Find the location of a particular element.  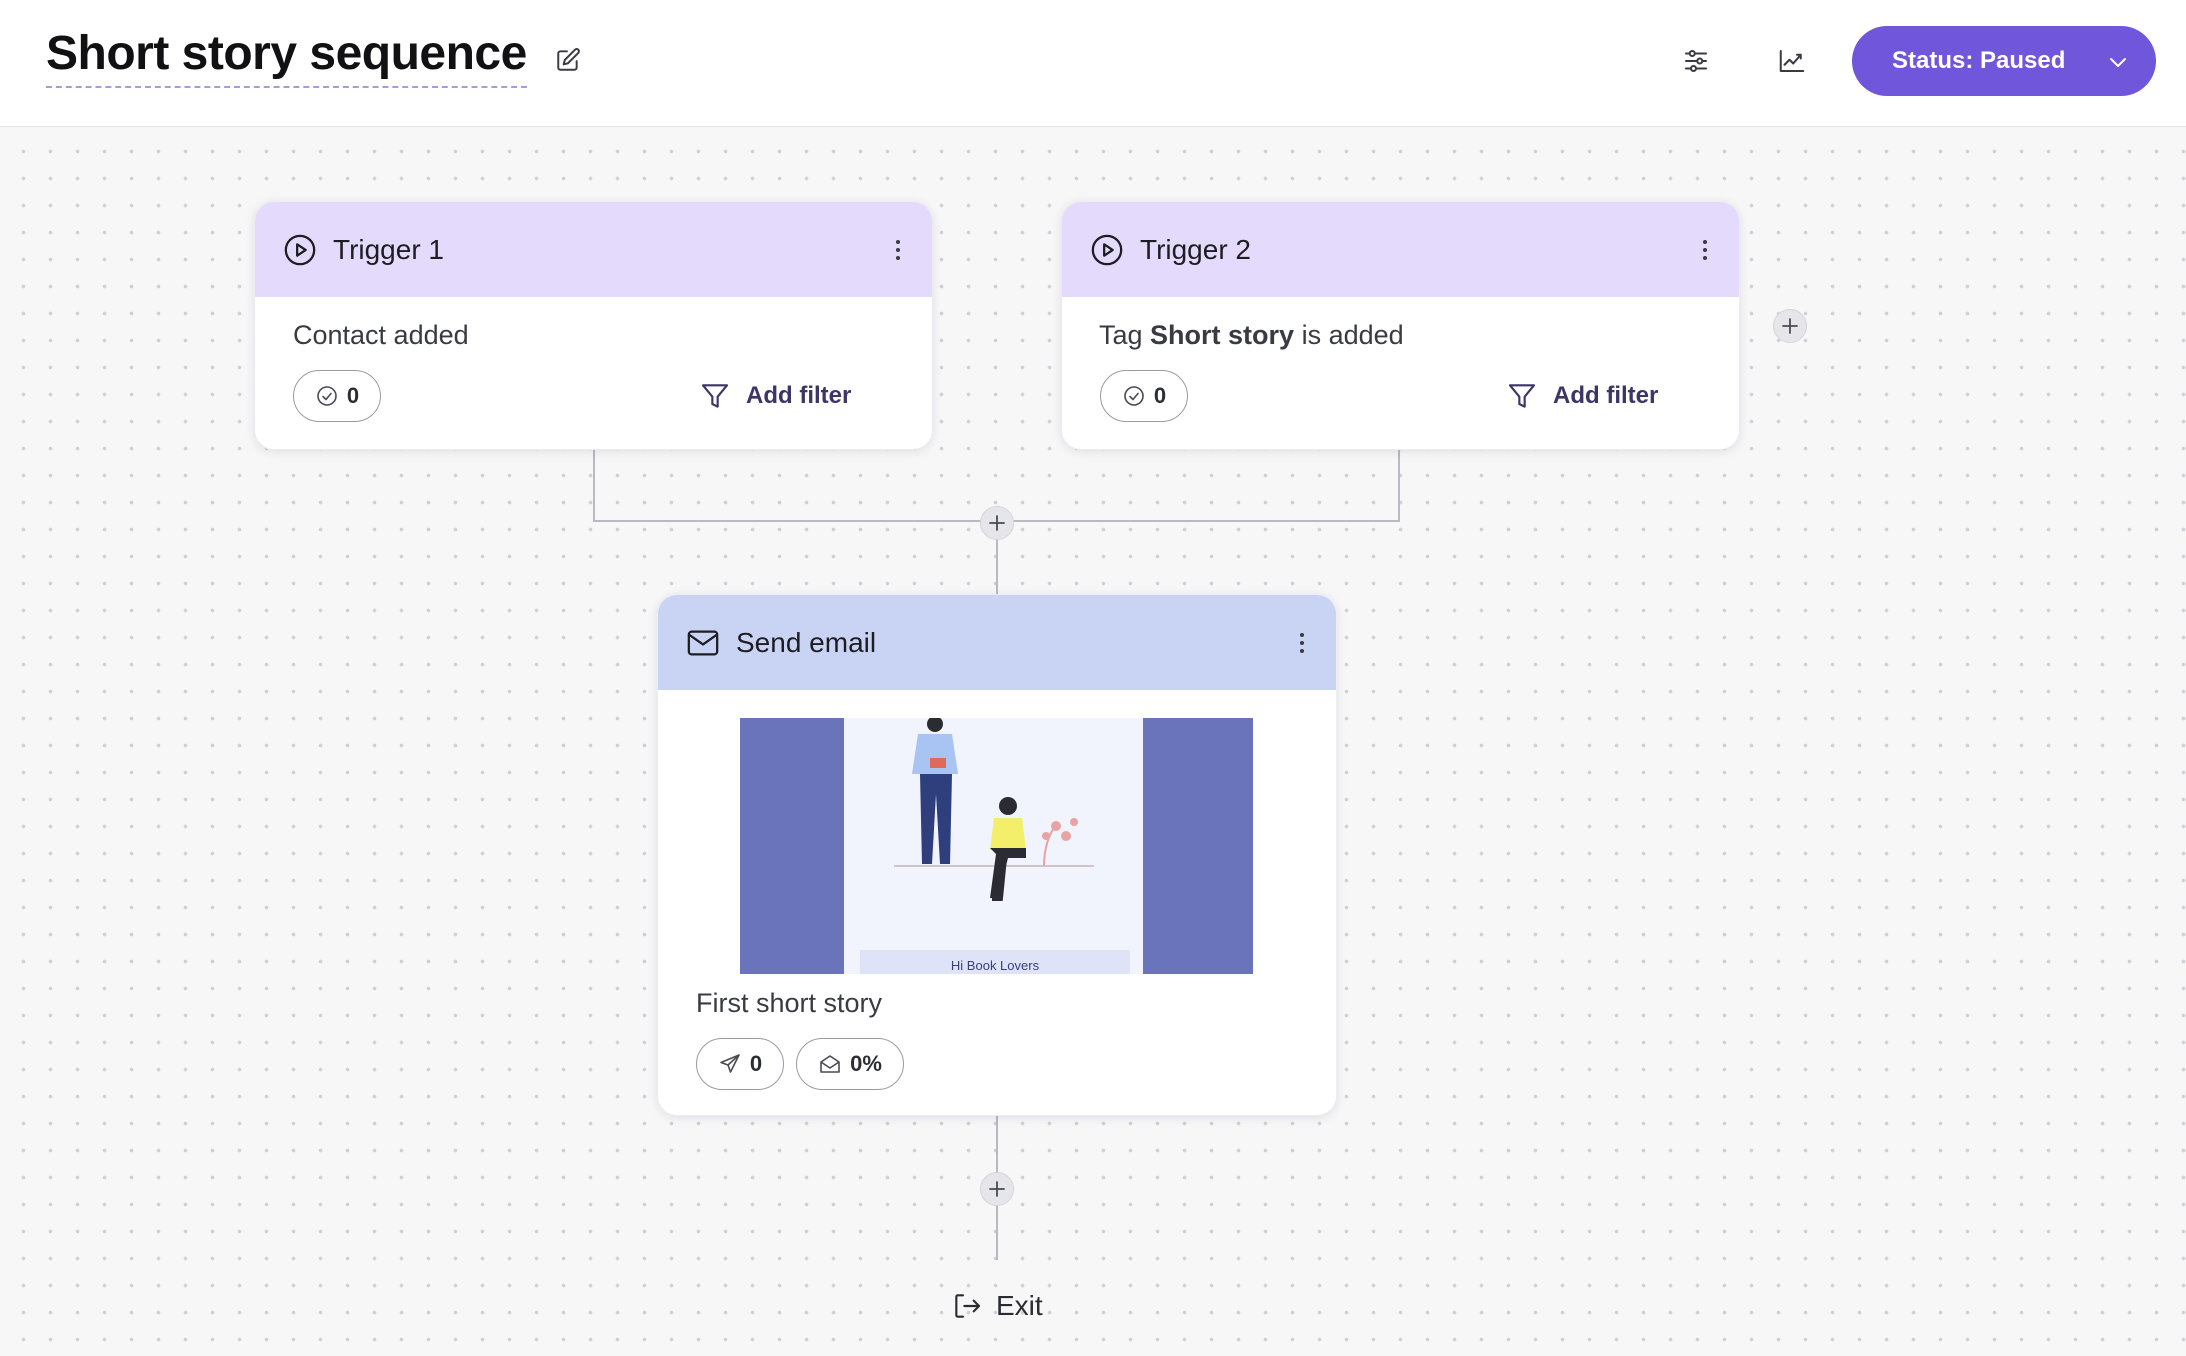

exit-node: Exit is located at coordinates (996, 1306).